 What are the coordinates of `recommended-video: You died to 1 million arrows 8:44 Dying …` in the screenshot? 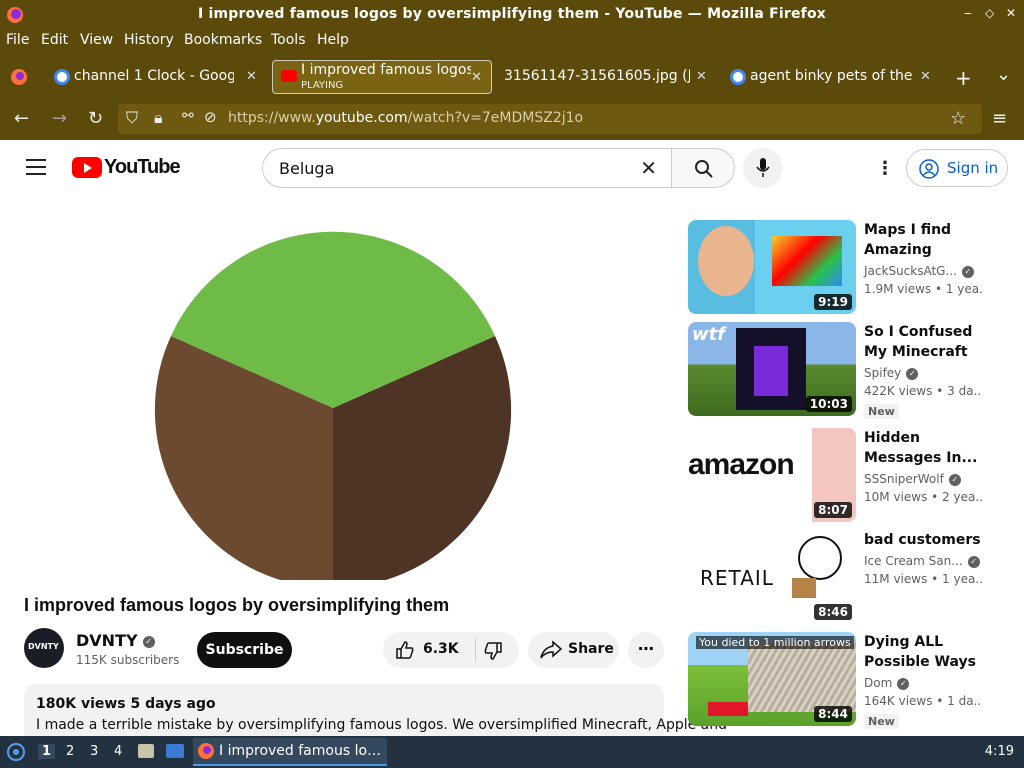 It's located at (838, 680).